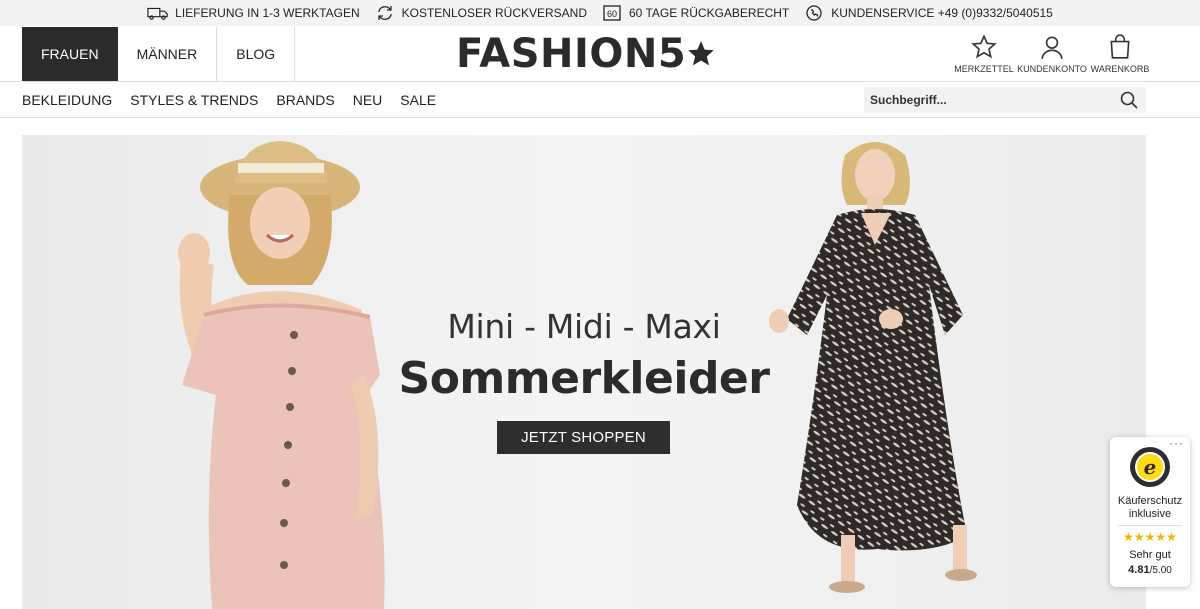  I want to click on nav-item-neu: NEU, so click(368, 100).